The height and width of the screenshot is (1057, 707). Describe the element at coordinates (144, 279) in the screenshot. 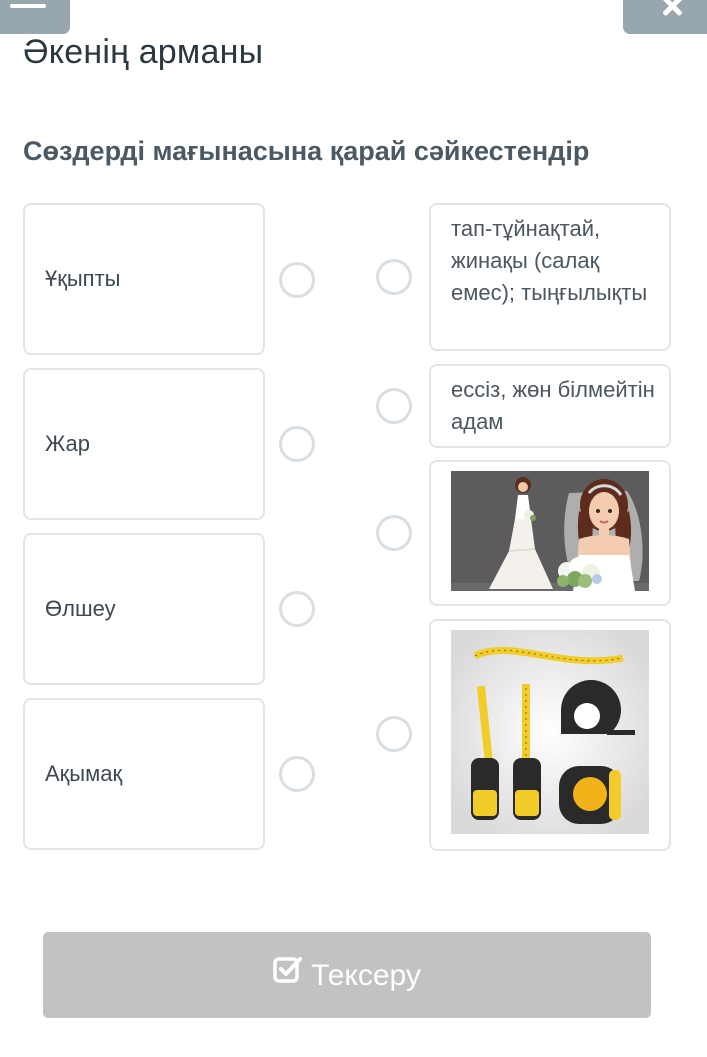

I see `left-card-1: Ұқыпты` at that location.